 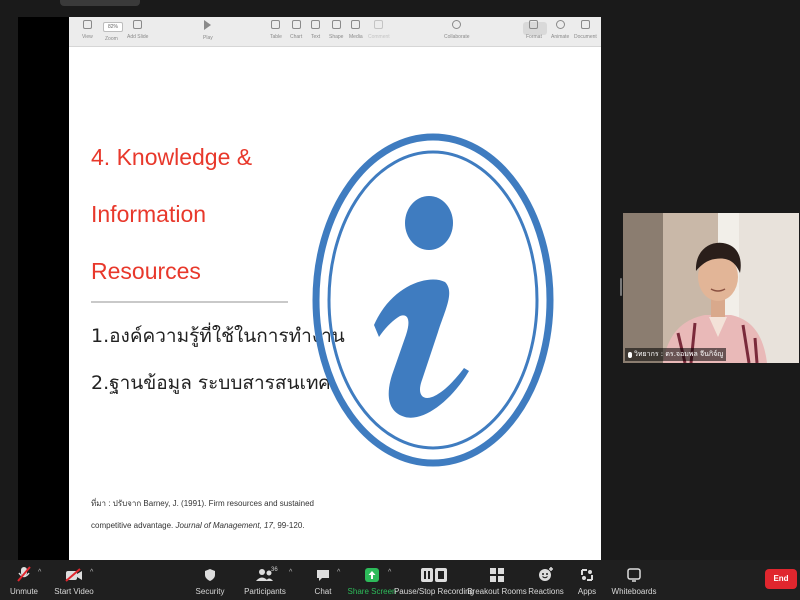 What do you see at coordinates (265, 580) in the screenshot?
I see `participants-button: Participants` at bounding box center [265, 580].